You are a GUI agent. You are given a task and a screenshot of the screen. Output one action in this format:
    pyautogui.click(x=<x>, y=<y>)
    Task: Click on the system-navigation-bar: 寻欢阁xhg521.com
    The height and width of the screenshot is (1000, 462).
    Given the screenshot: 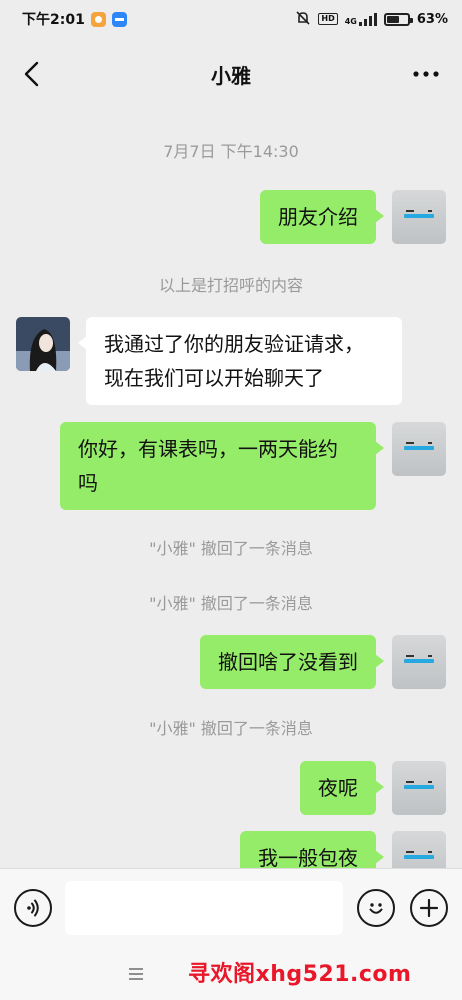 What is the action you would take?
    pyautogui.click(x=231, y=973)
    